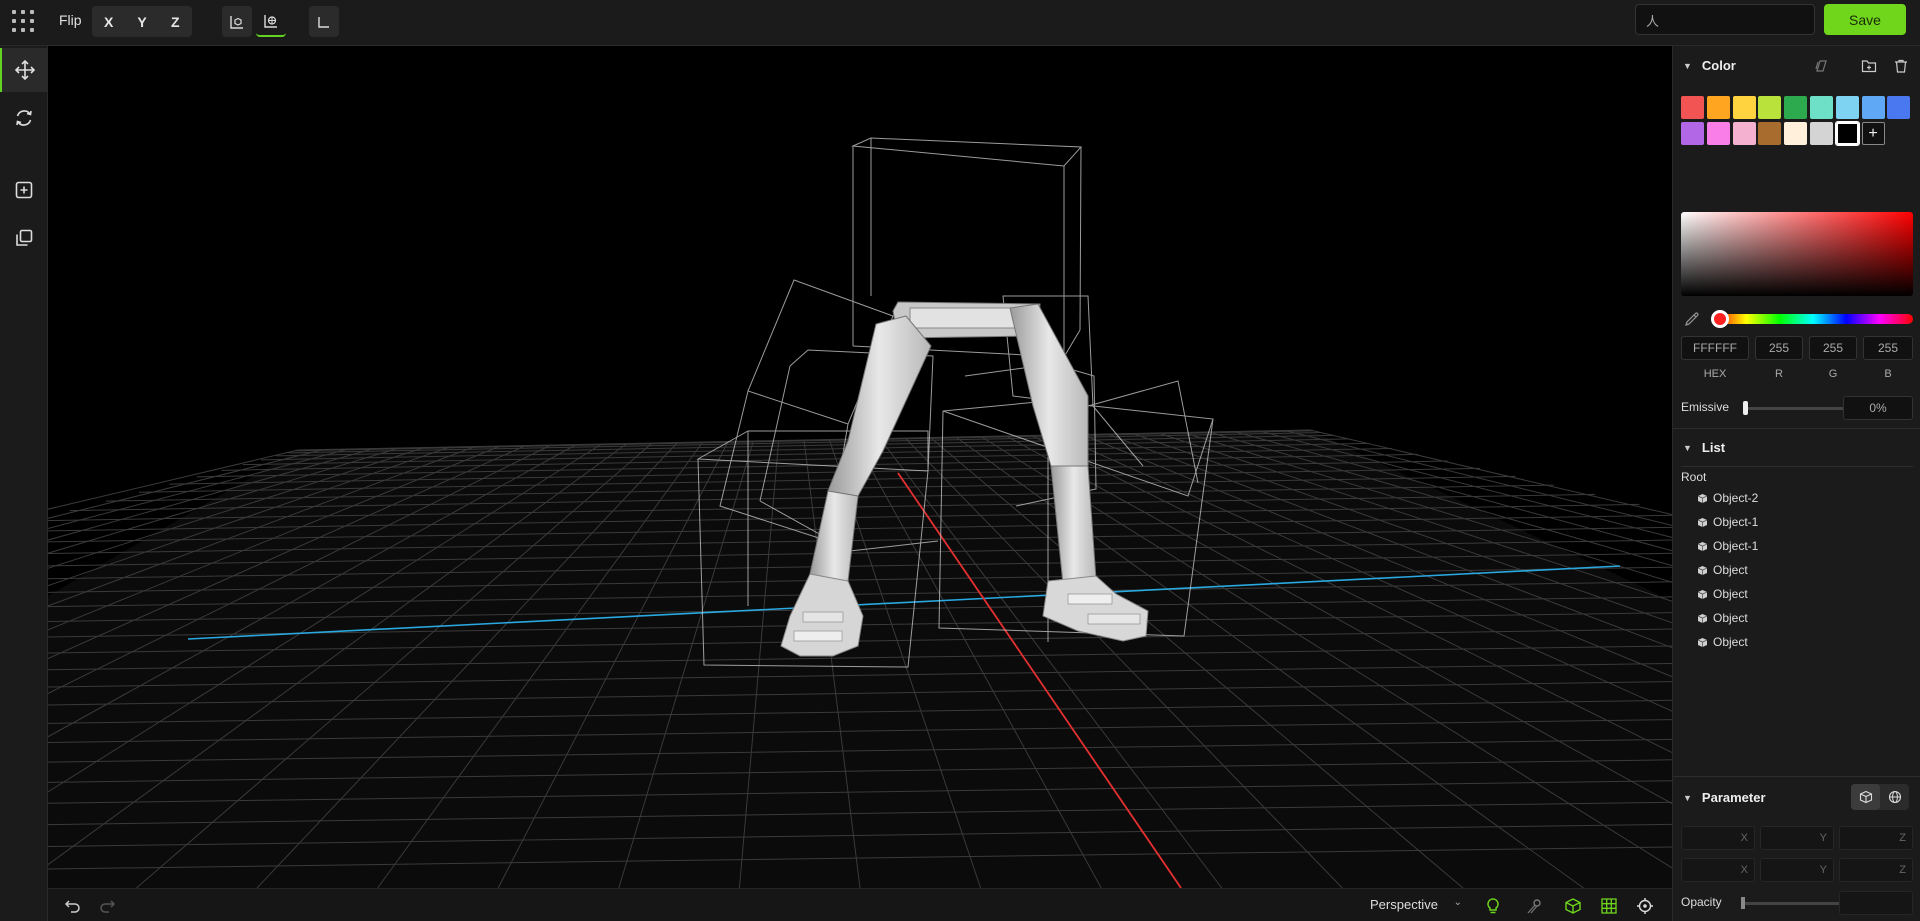  I want to click on parameter-section-title: Parameter, so click(1733, 797).